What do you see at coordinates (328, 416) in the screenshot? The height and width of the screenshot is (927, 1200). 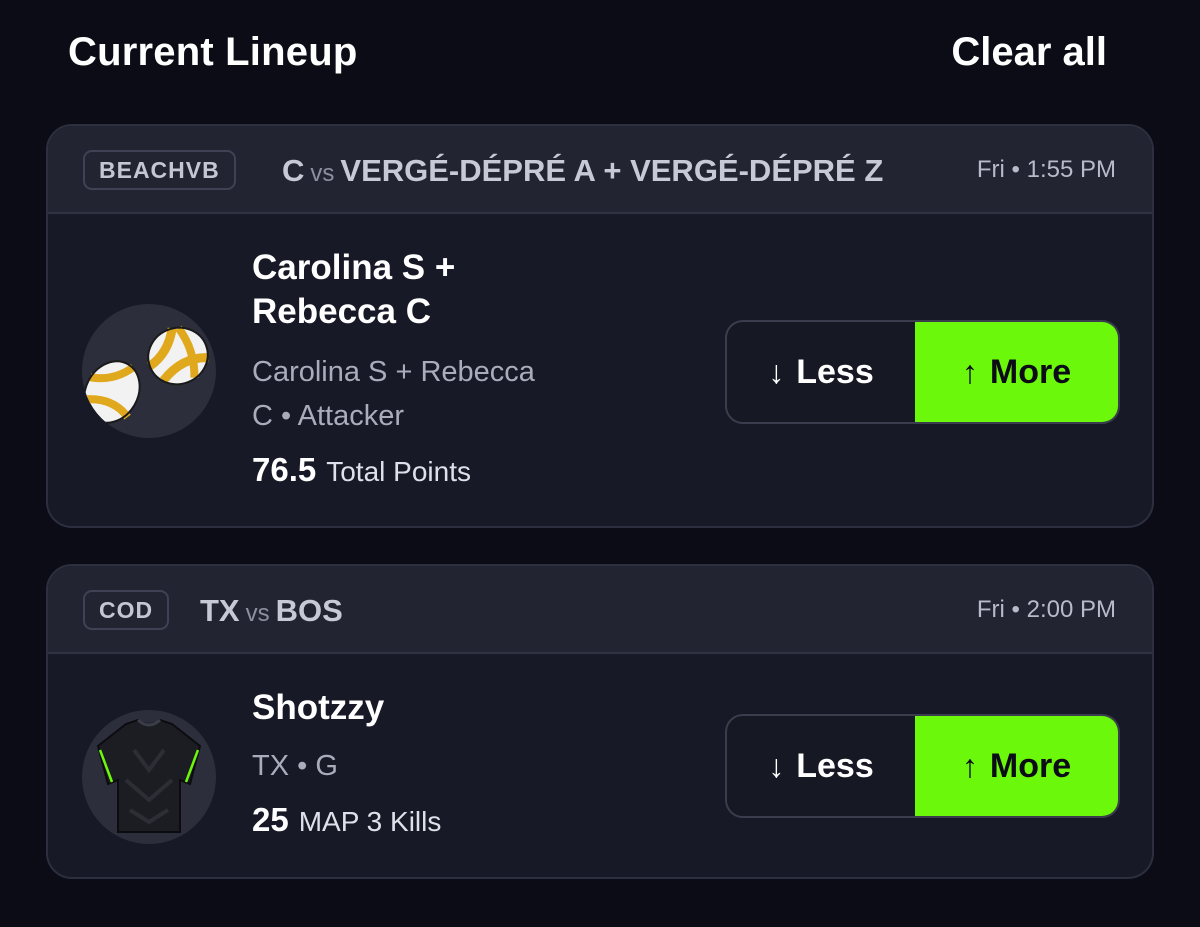 I see `player-description-line-2: C • Attacker` at bounding box center [328, 416].